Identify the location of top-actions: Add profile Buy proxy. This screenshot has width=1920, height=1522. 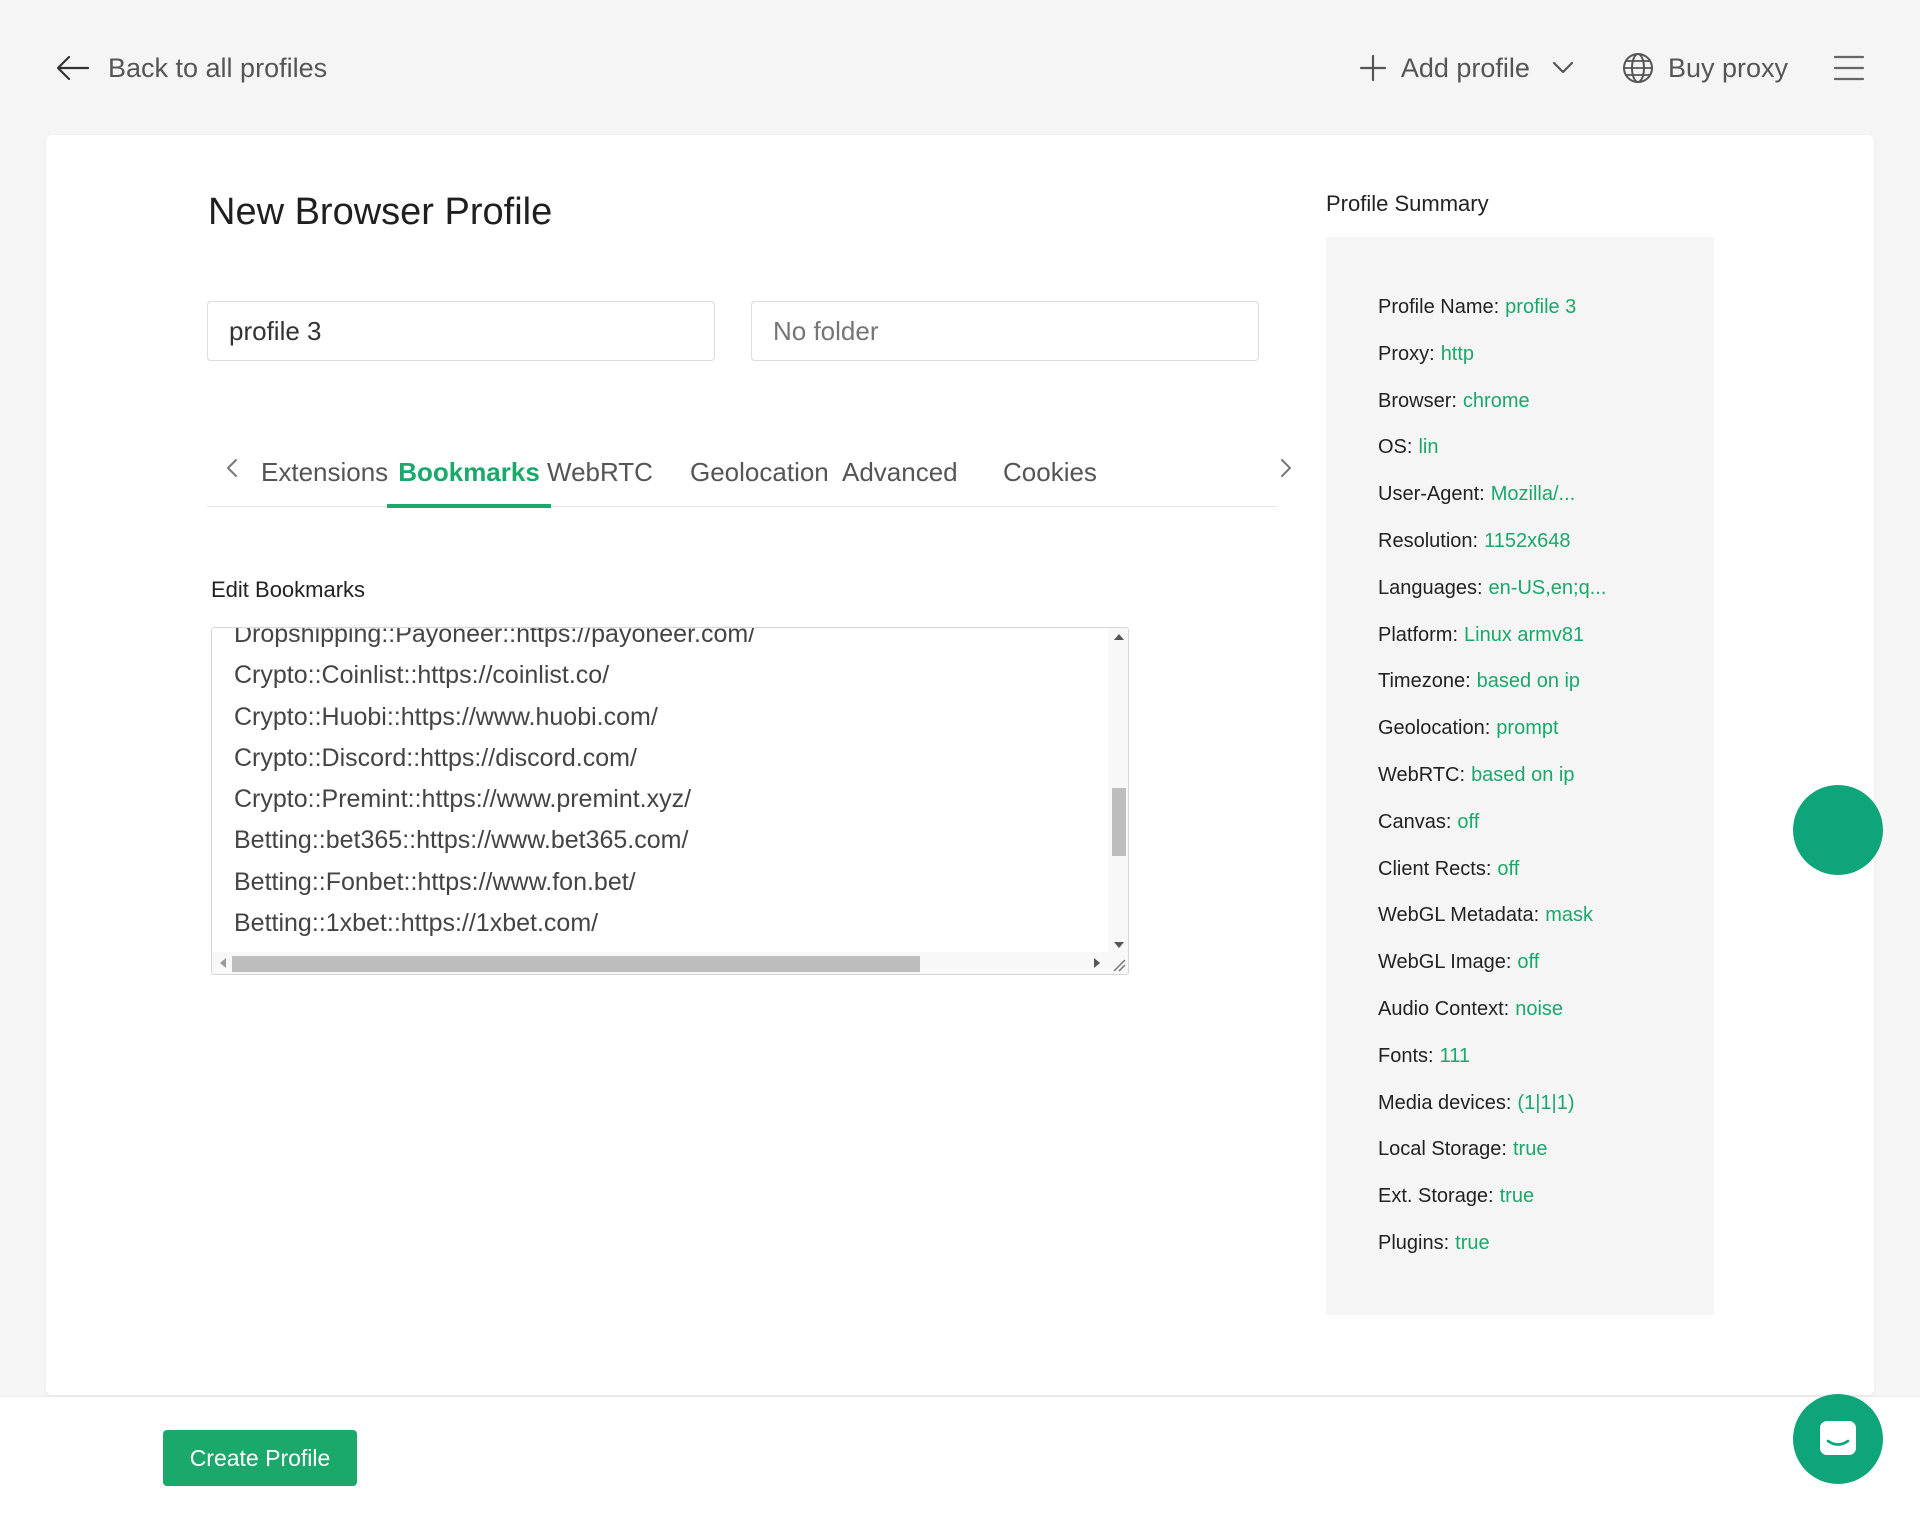
(1611, 68).